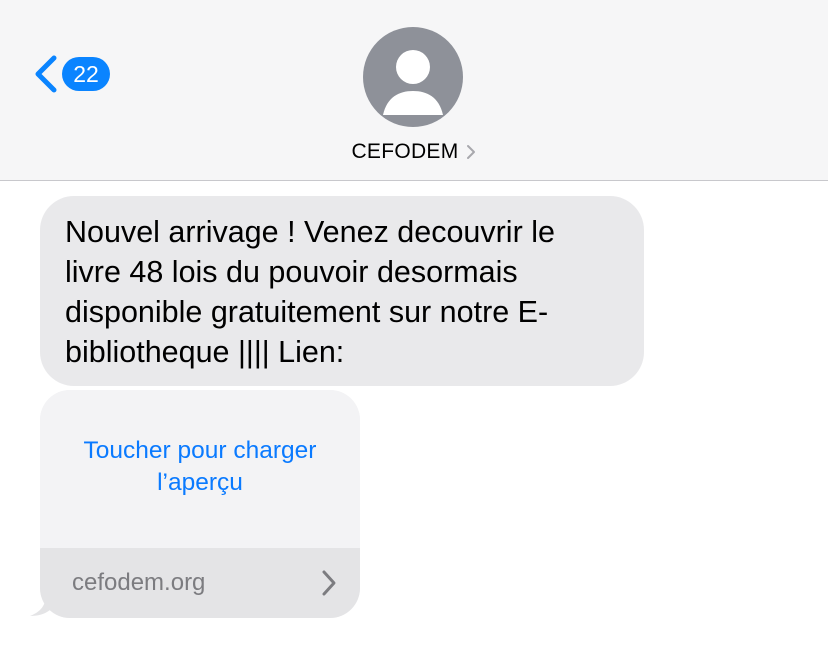 The width and height of the screenshot is (828, 652). I want to click on bubble-tail, so click(43, 597).